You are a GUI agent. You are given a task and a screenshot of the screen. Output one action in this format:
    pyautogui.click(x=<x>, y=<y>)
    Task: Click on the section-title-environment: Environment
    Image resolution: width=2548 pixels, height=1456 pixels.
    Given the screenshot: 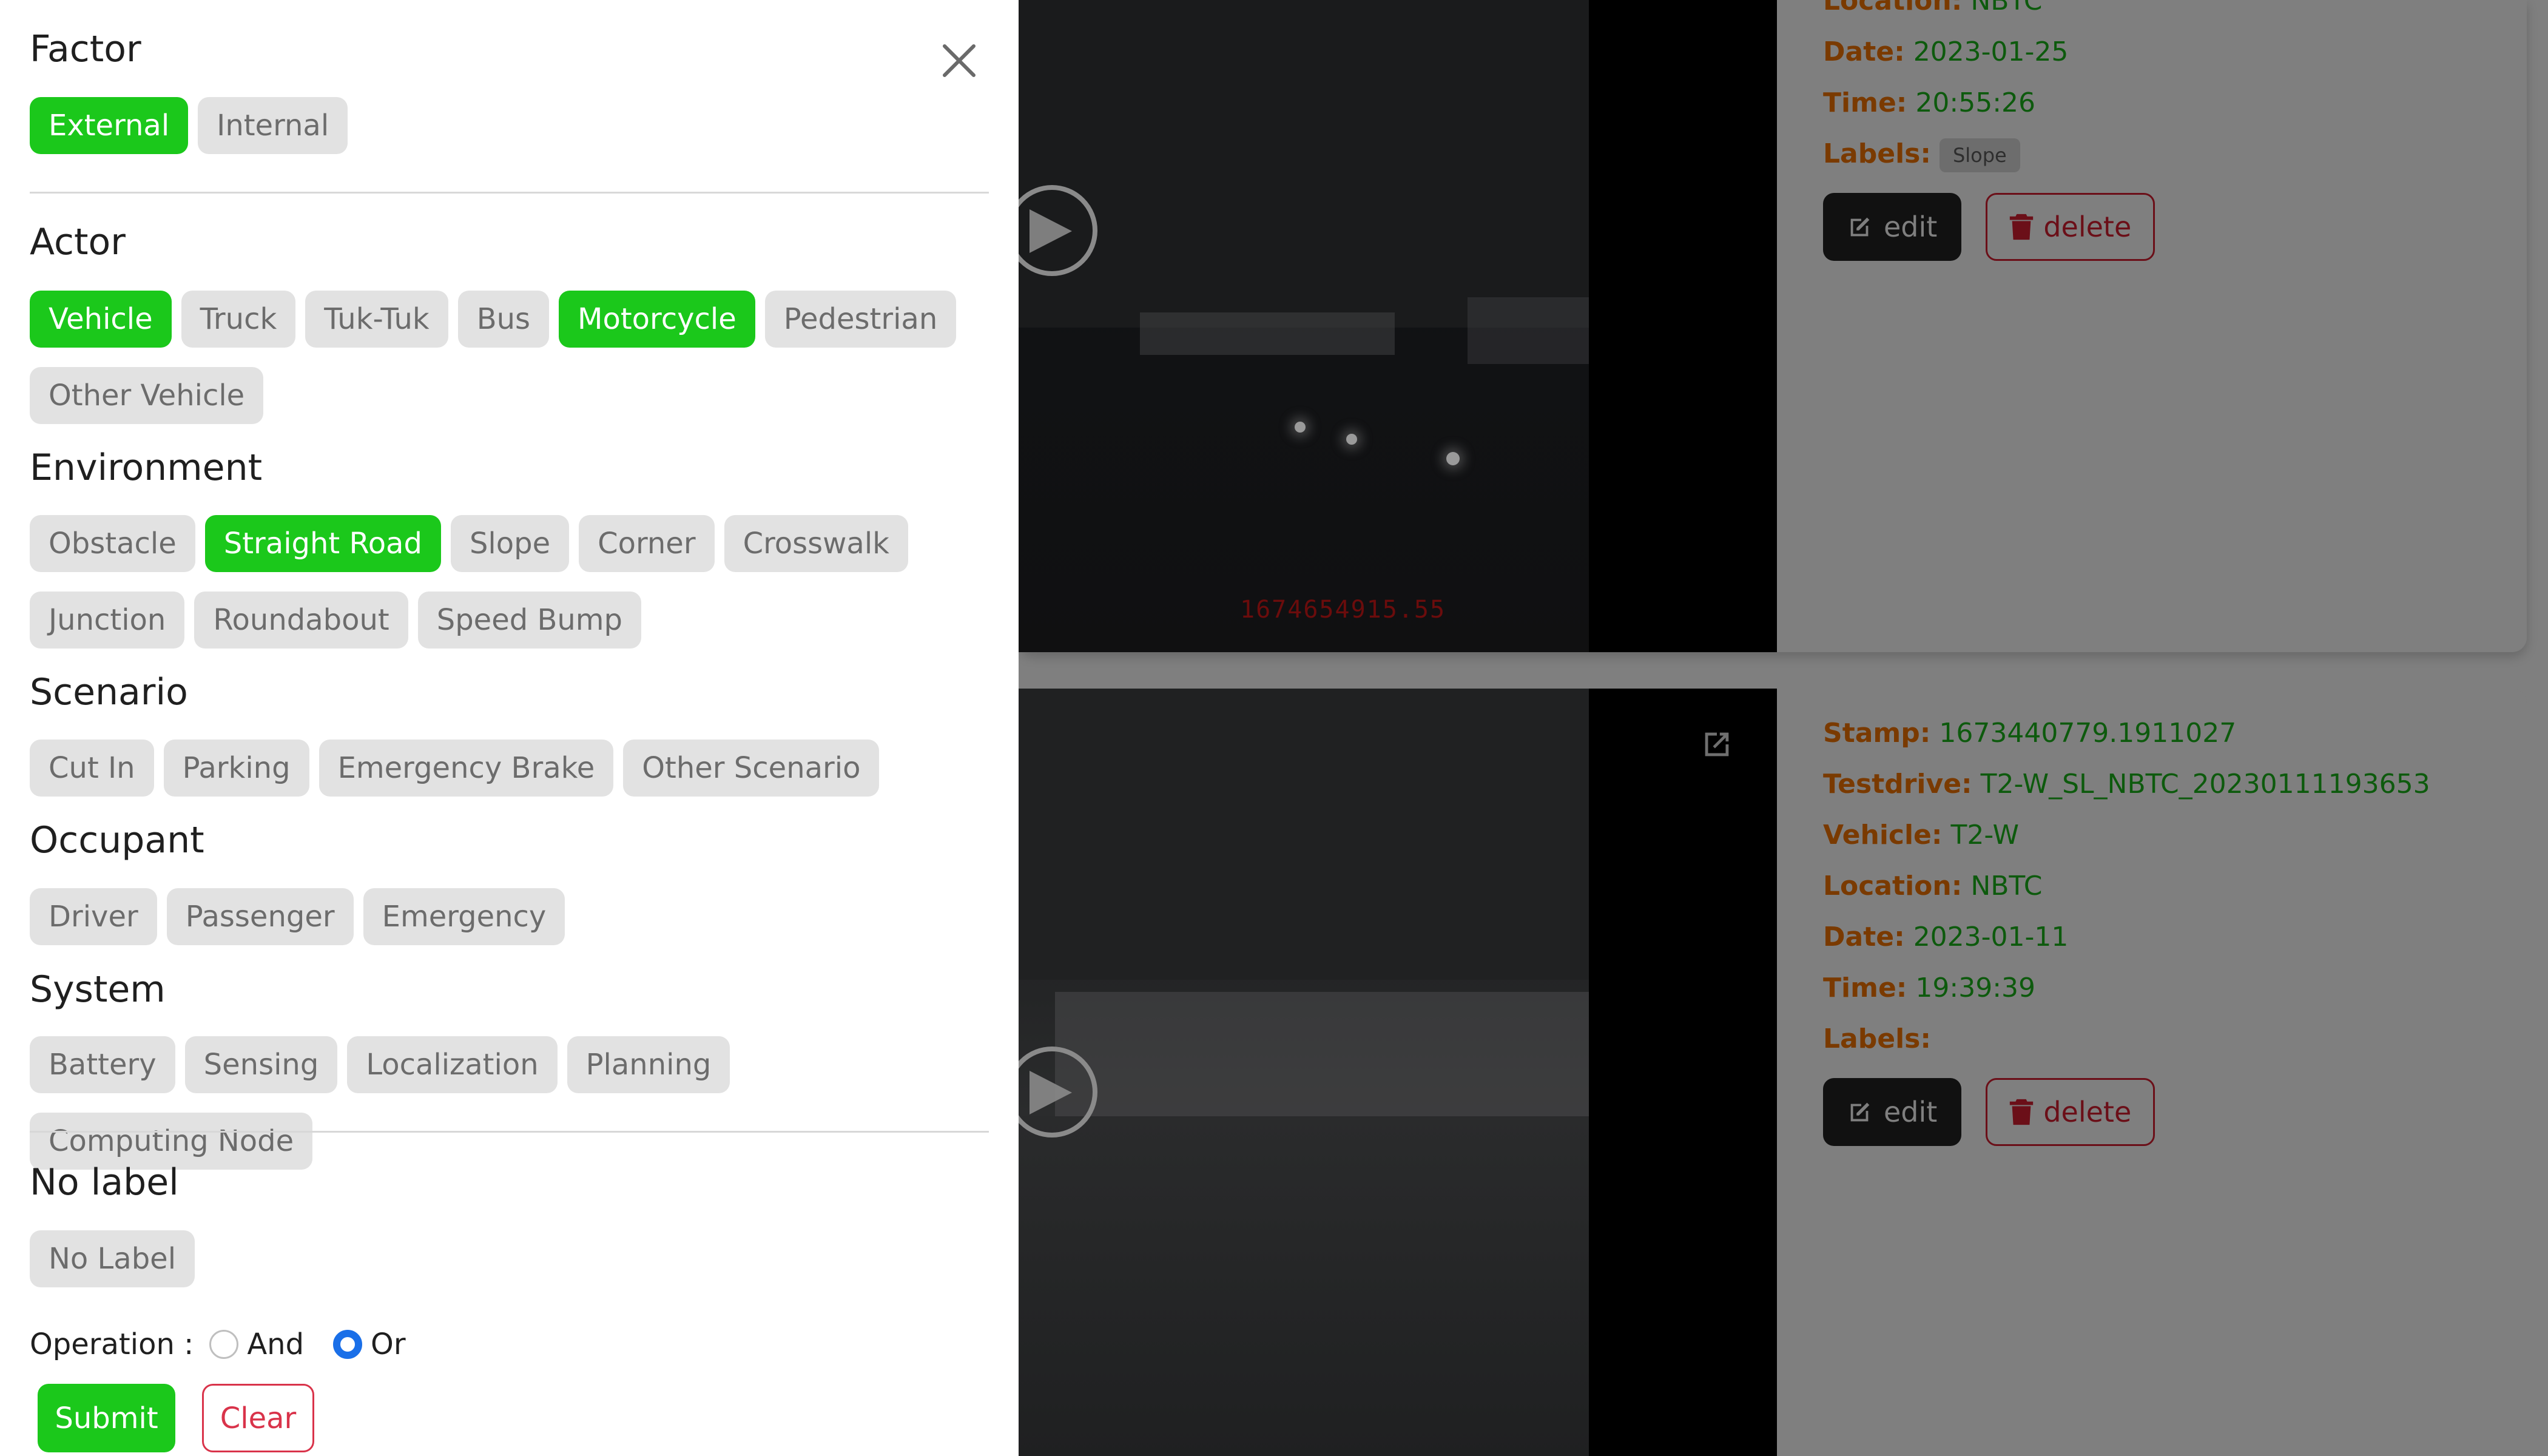 What is the action you would take?
    pyautogui.click(x=146, y=468)
    